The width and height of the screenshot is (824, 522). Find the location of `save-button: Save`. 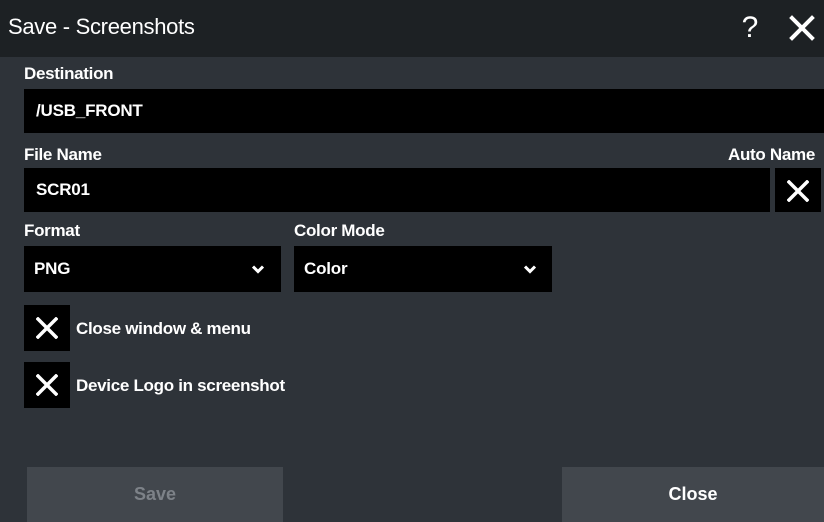

save-button: Save is located at coordinates (155, 494).